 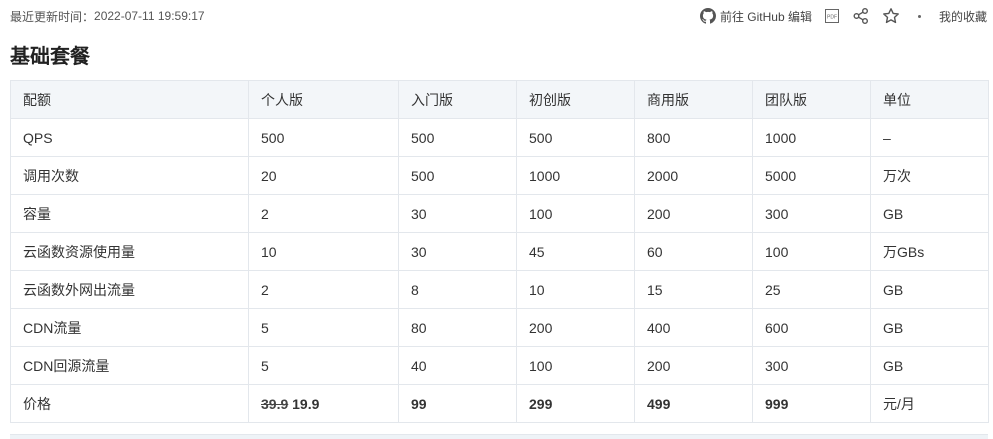 What do you see at coordinates (129, 327) in the screenshot?
I see `table-cell: CDN流量` at bounding box center [129, 327].